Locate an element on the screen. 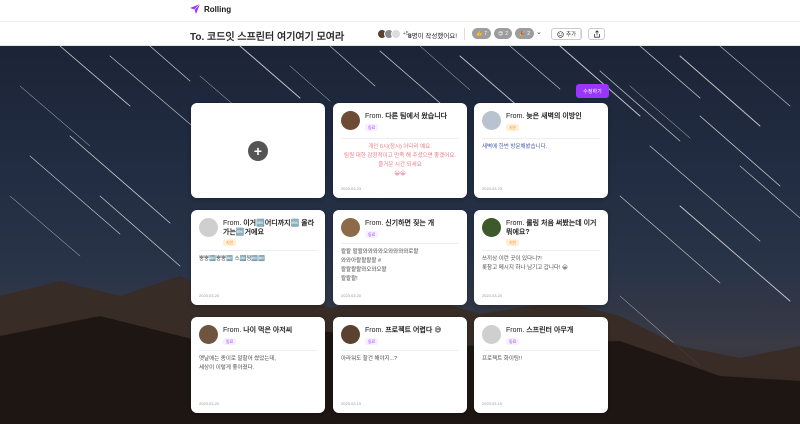 This screenshot has width=800, height=424. card-from: From. 나이 먹은 아저씨 is located at coordinates (258, 330).